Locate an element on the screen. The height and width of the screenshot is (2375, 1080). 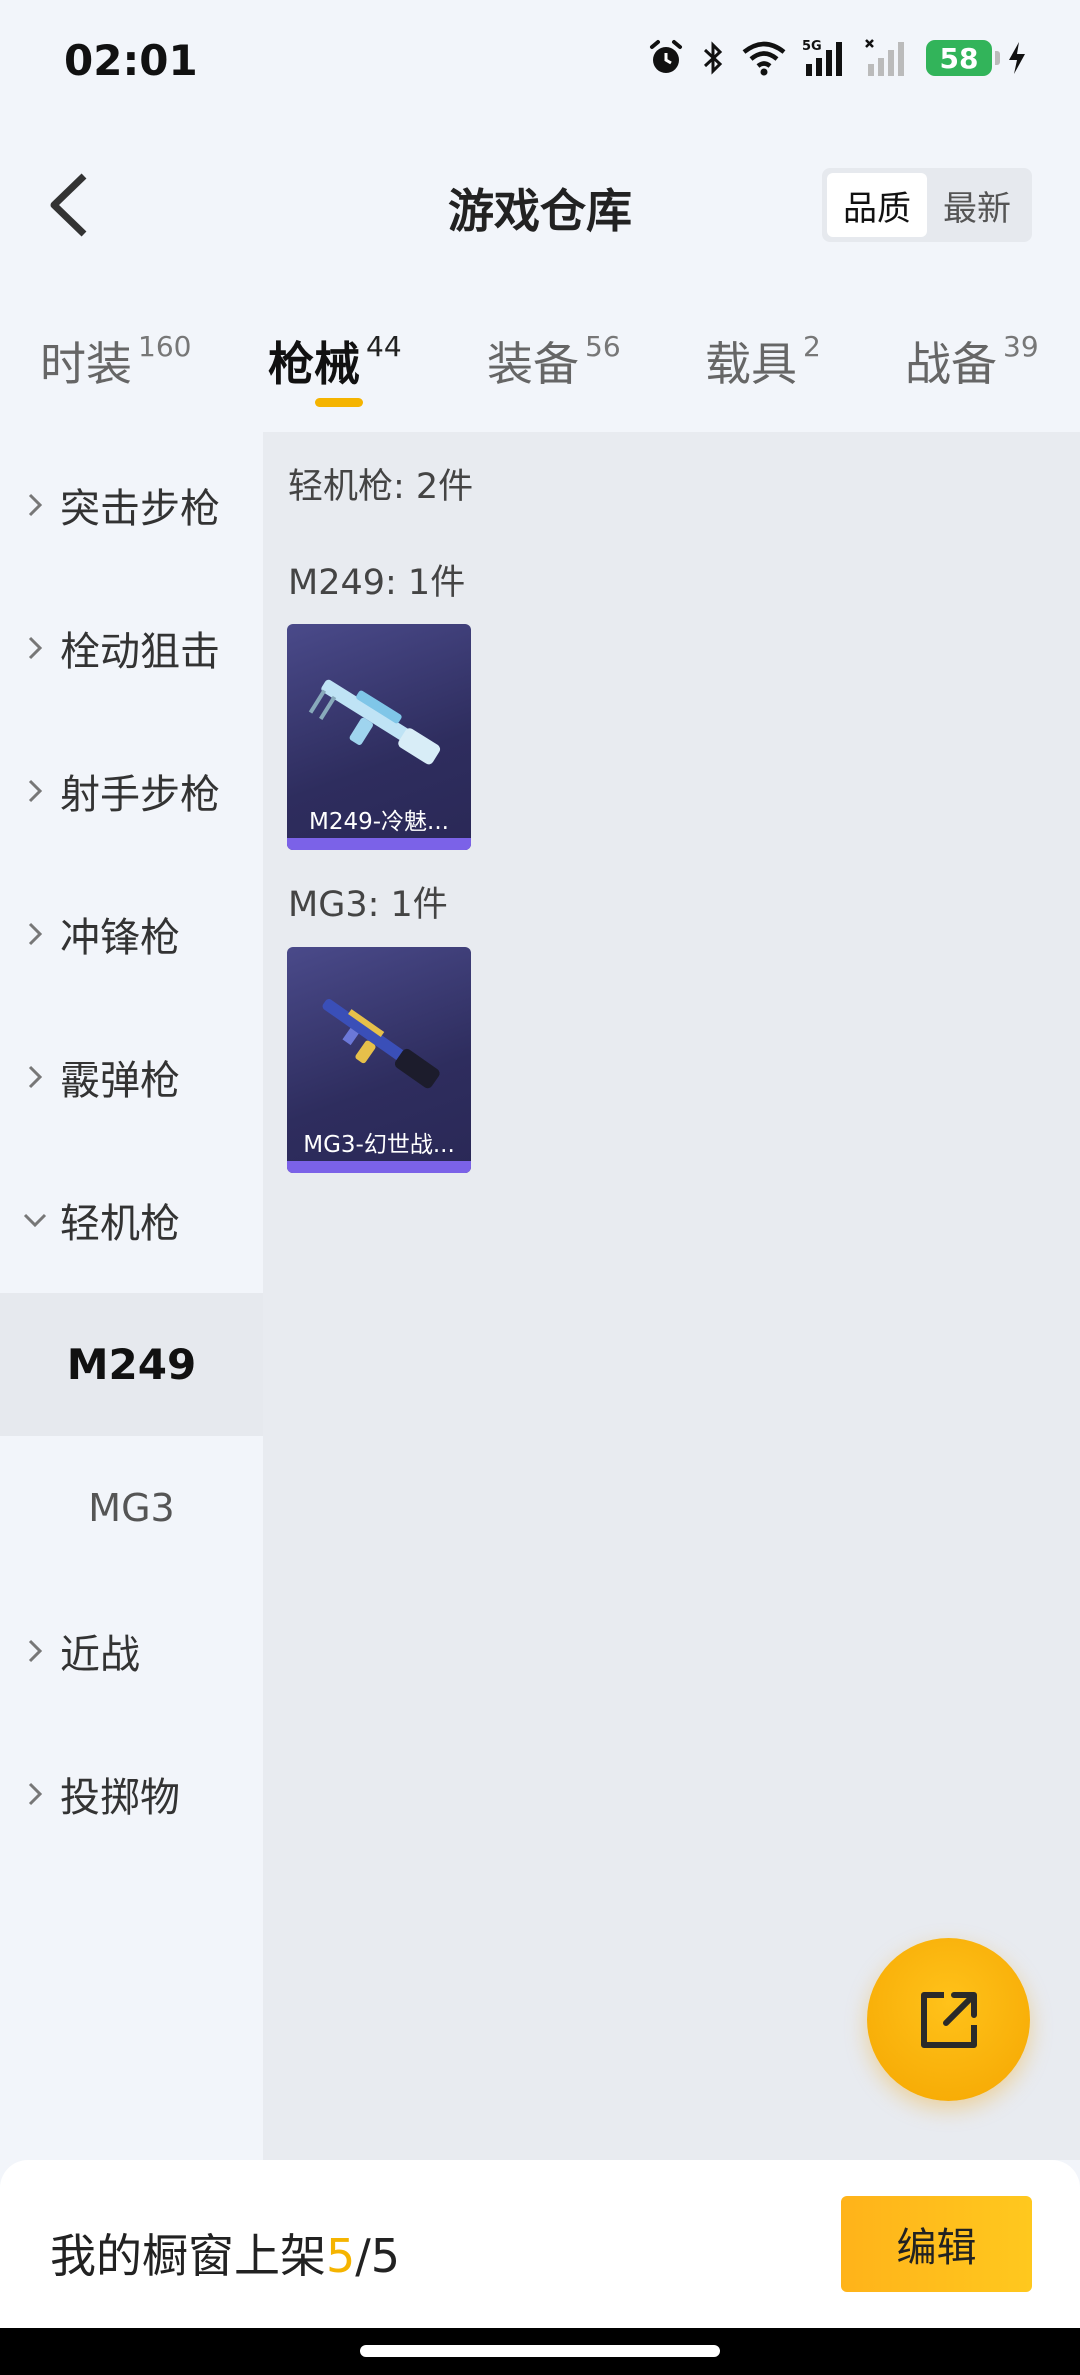
sidebar-item-melee: 近战 is located at coordinates (131, 1650).